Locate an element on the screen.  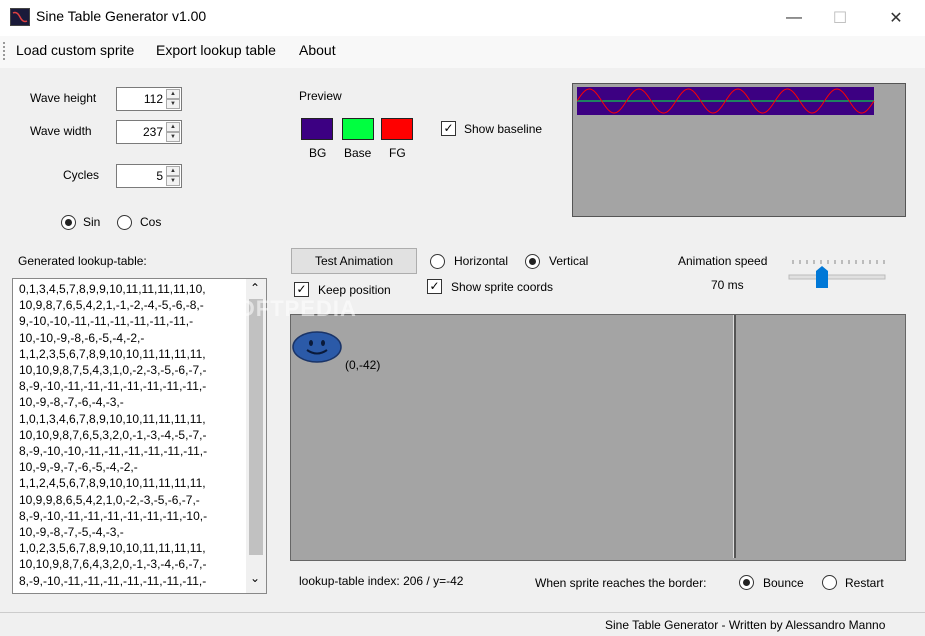
horizontal-radio is located at coordinates (437, 261).